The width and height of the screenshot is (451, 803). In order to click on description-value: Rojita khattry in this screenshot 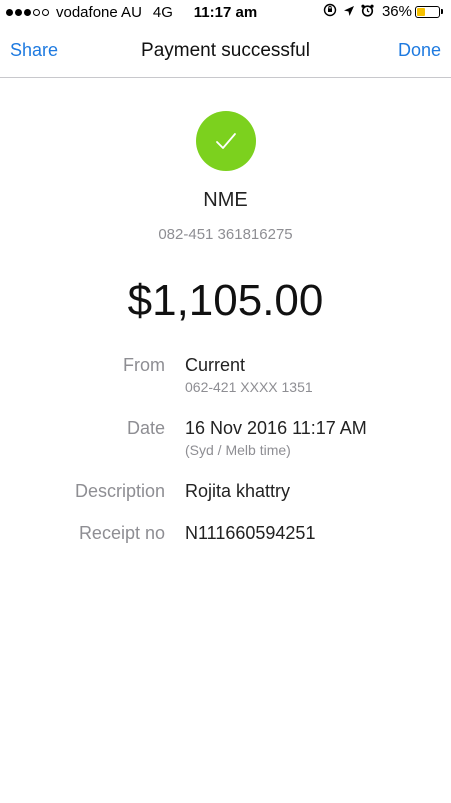, I will do `click(238, 491)`.